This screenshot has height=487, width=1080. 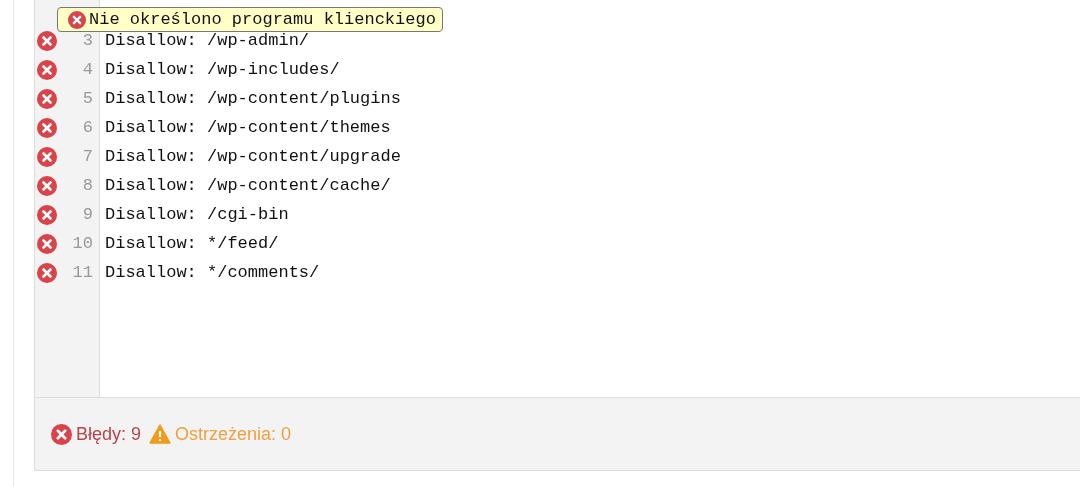 What do you see at coordinates (82, 243) in the screenshot?
I see `line-number: 10` at bounding box center [82, 243].